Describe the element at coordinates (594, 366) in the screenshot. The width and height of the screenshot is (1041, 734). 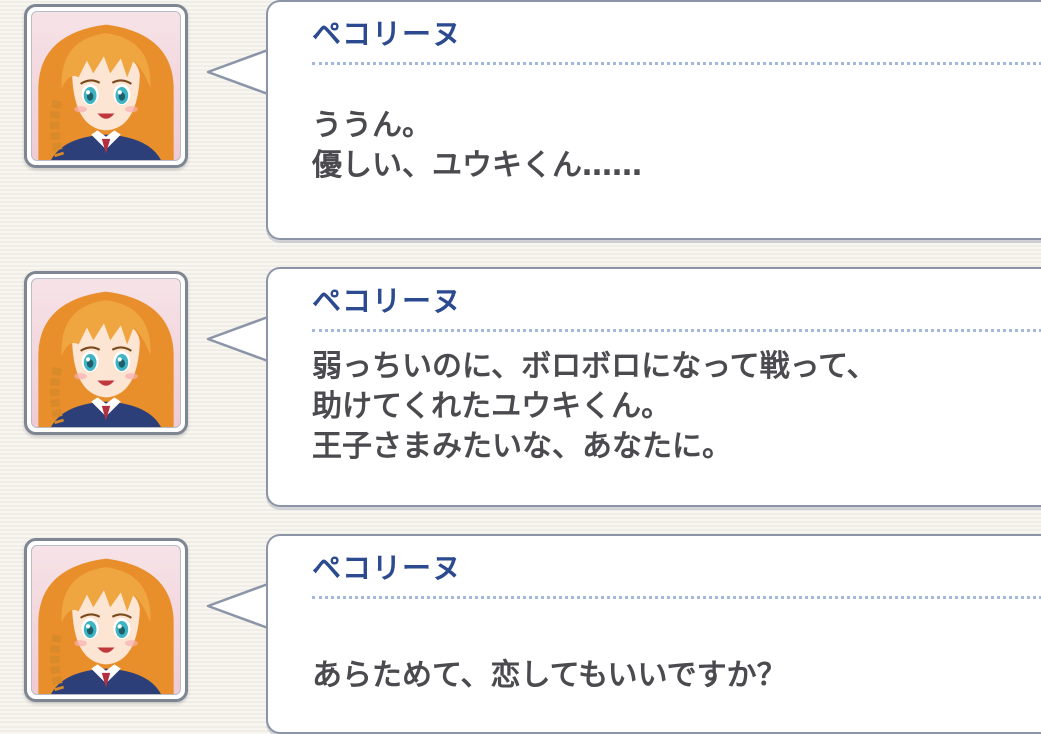
I see `message-line: 弱っちいのに、ボロボロになって戦って、` at that location.